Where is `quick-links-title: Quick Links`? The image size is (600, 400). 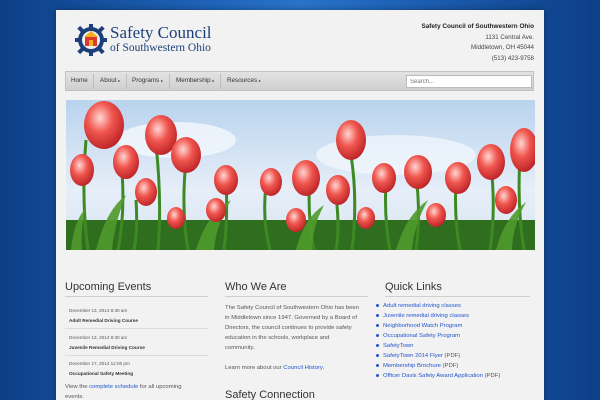 quick-links-title: Quick Links is located at coordinates (413, 287).